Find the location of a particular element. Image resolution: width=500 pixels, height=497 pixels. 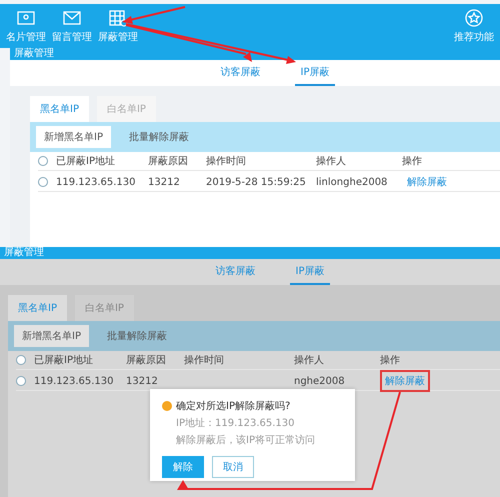

dialog-question: 确定对所选IP解除屏蔽吗? is located at coordinates (233, 406).